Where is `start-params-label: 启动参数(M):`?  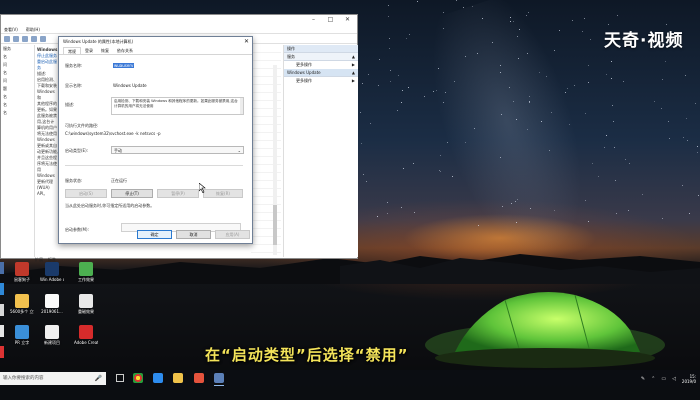 start-params-label: 启动参数(M): is located at coordinates (77, 229).